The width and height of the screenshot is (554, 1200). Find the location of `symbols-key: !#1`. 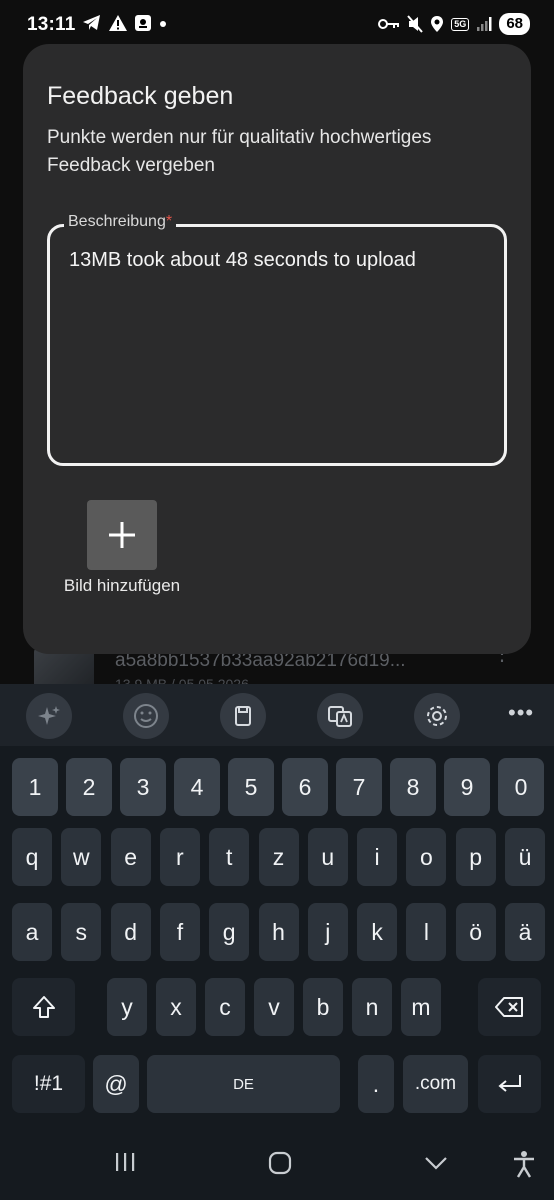

symbols-key: !#1 is located at coordinates (48, 1084).